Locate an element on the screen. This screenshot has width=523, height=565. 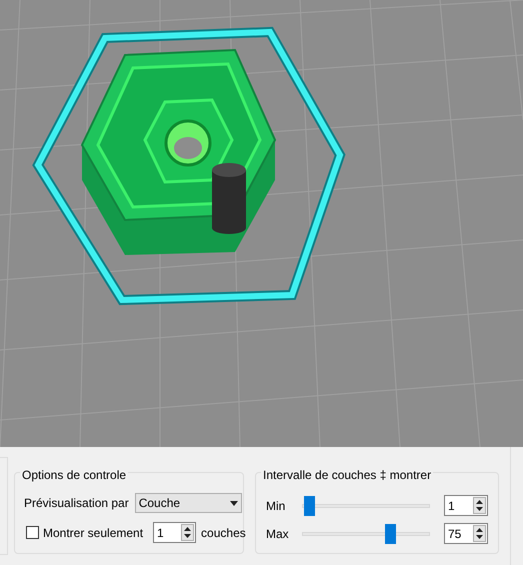
layer-count-spinbox: 1 is located at coordinates (174, 532).